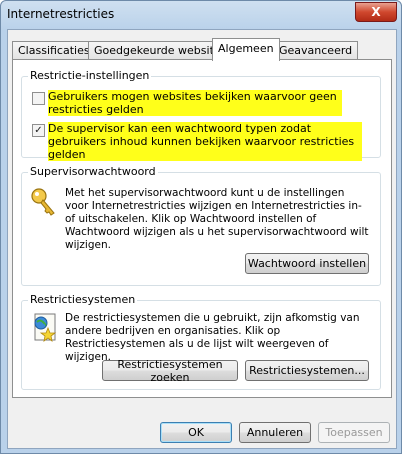  I want to click on set-password-button: Wachtwoord instellen, so click(307, 263).